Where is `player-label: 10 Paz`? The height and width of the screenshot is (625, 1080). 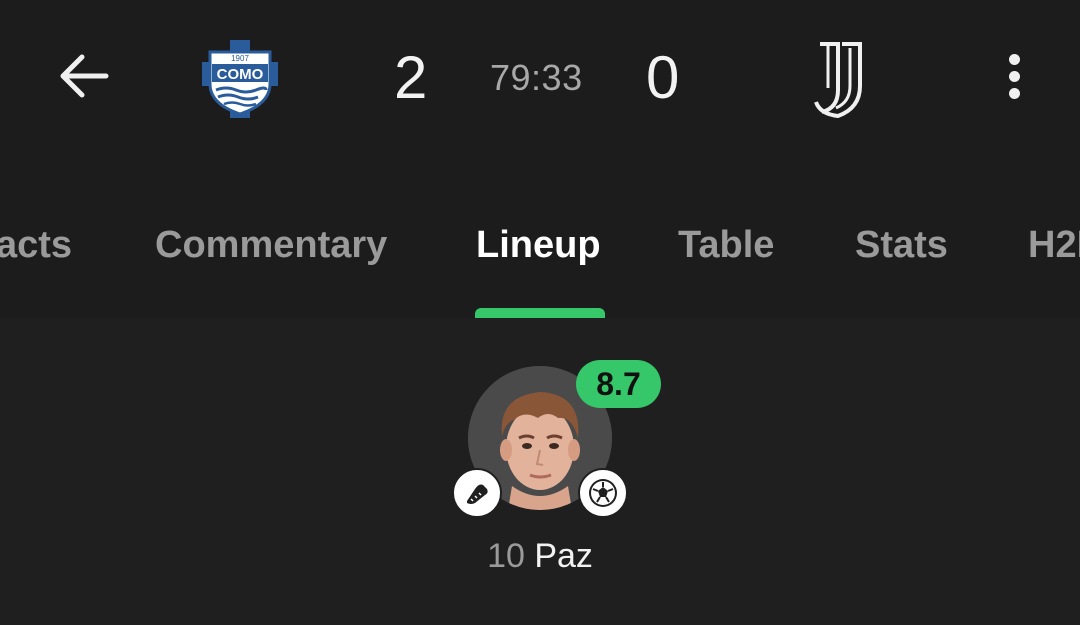
player-label: 10 Paz is located at coordinates (540, 556).